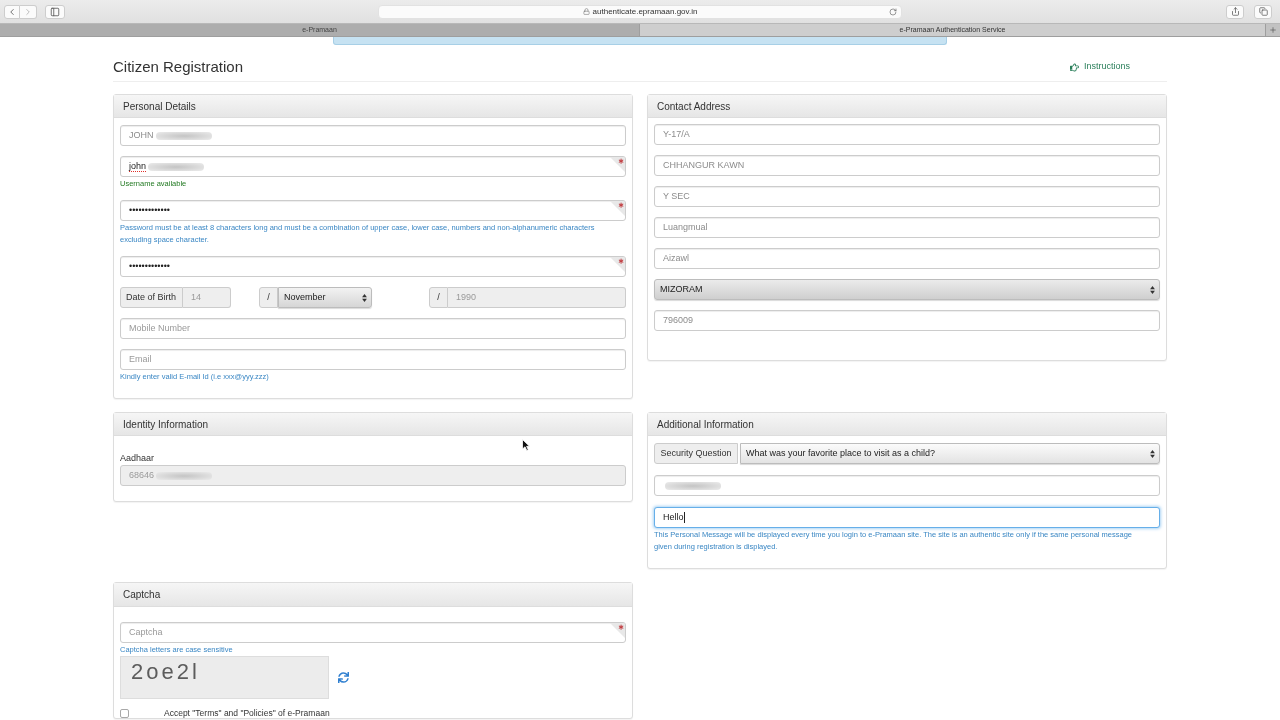 The height and width of the screenshot is (720, 1280). What do you see at coordinates (1074, 67) in the screenshot?
I see `hand-pointing-icon` at bounding box center [1074, 67].